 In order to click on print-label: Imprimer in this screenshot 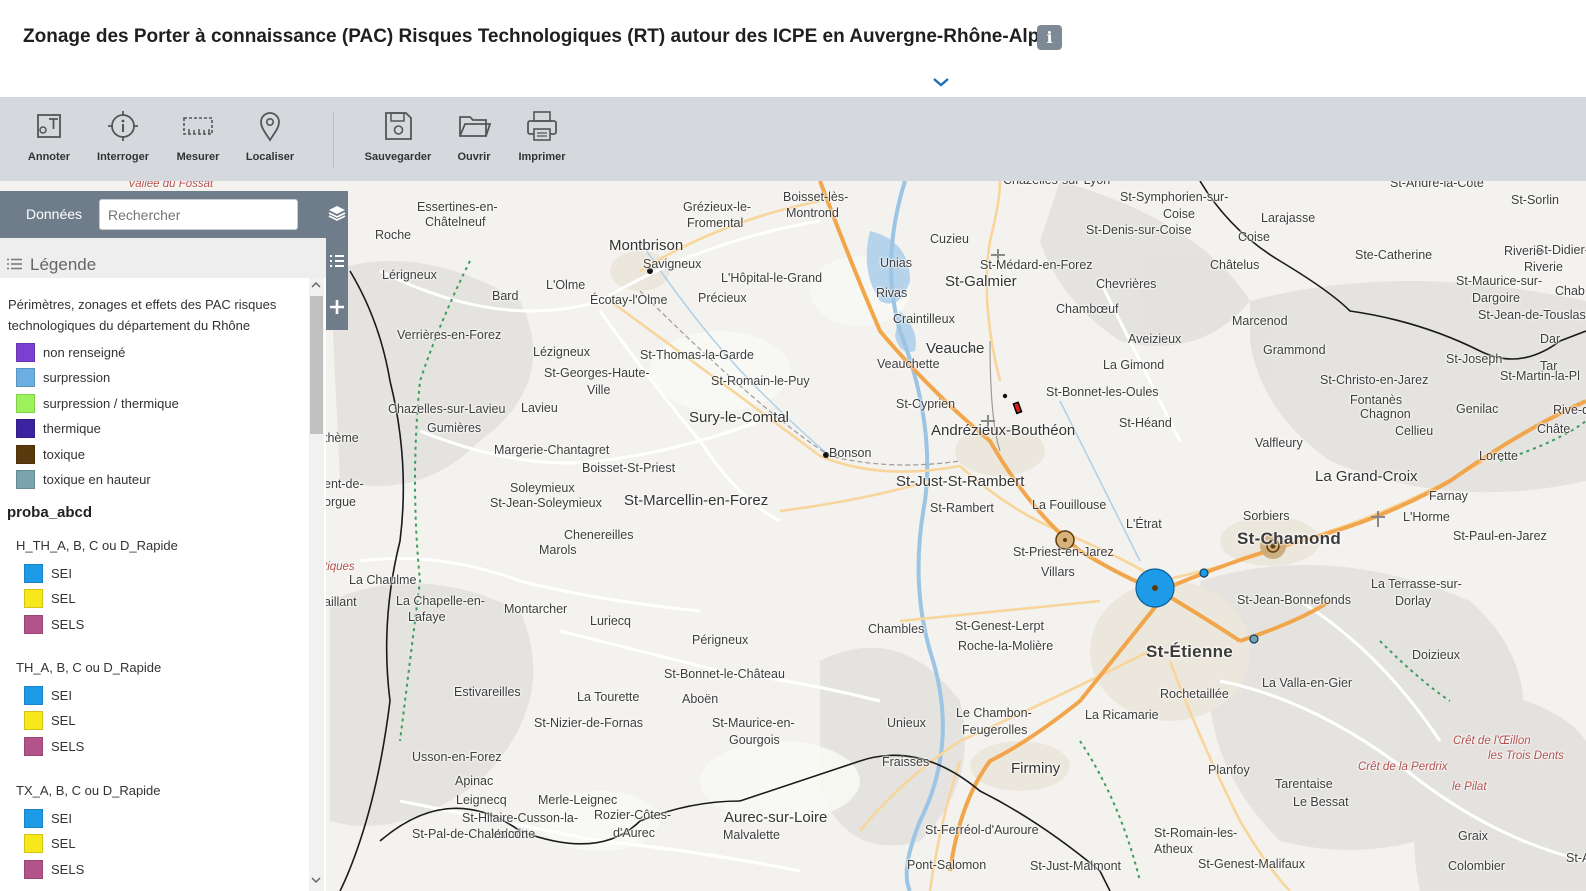, I will do `click(542, 157)`.